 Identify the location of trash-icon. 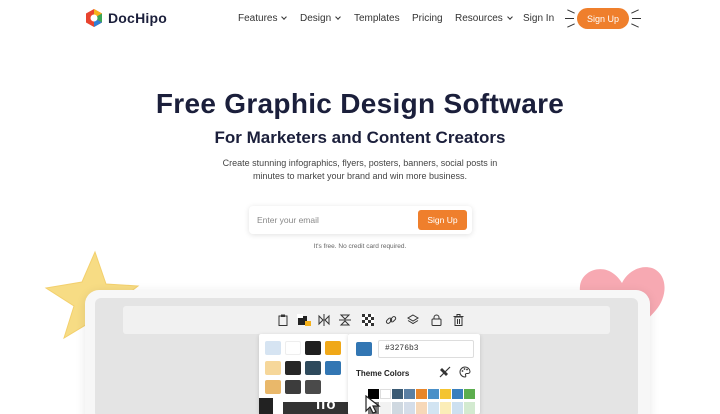
(458, 320).